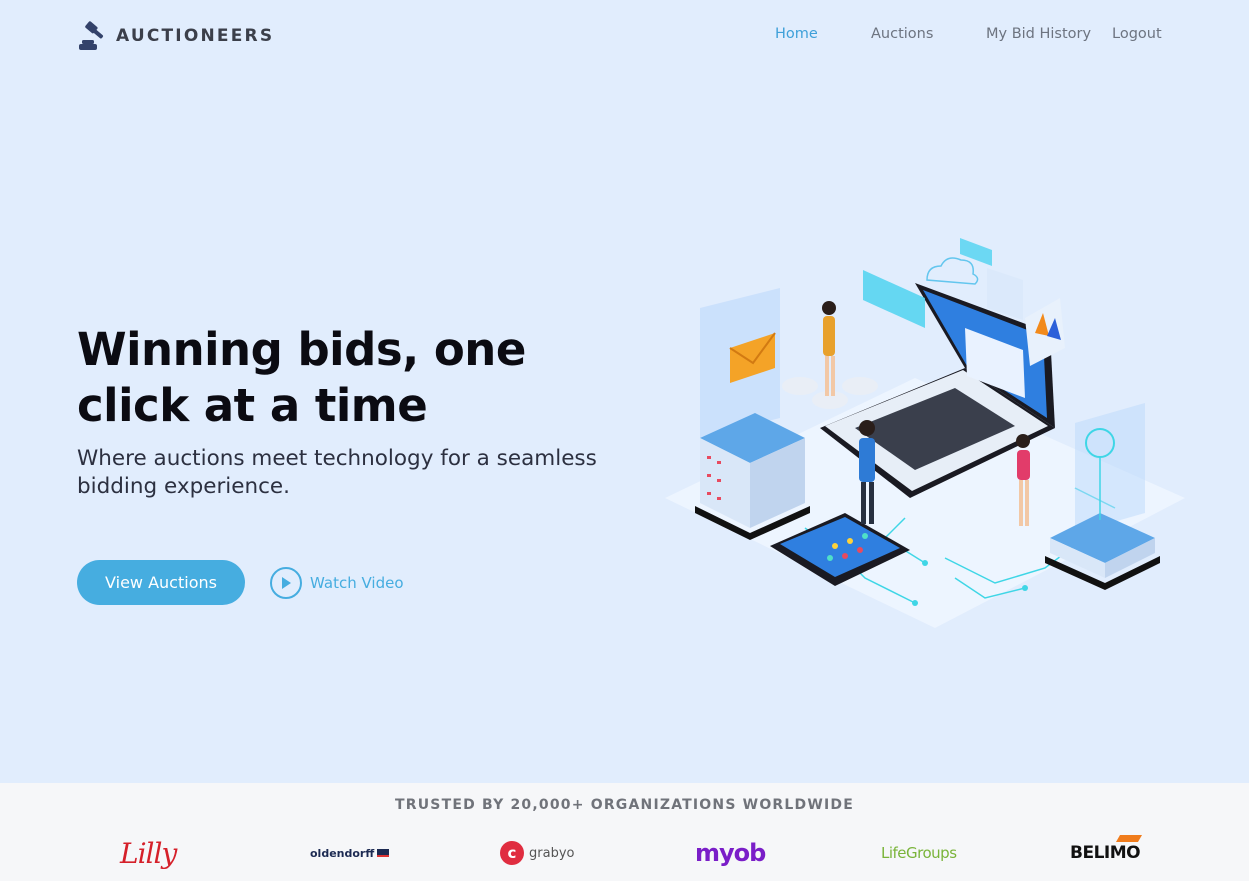  What do you see at coordinates (919, 853) in the screenshot?
I see `brand-lifegroups-logo: LifeGroups` at bounding box center [919, 853].